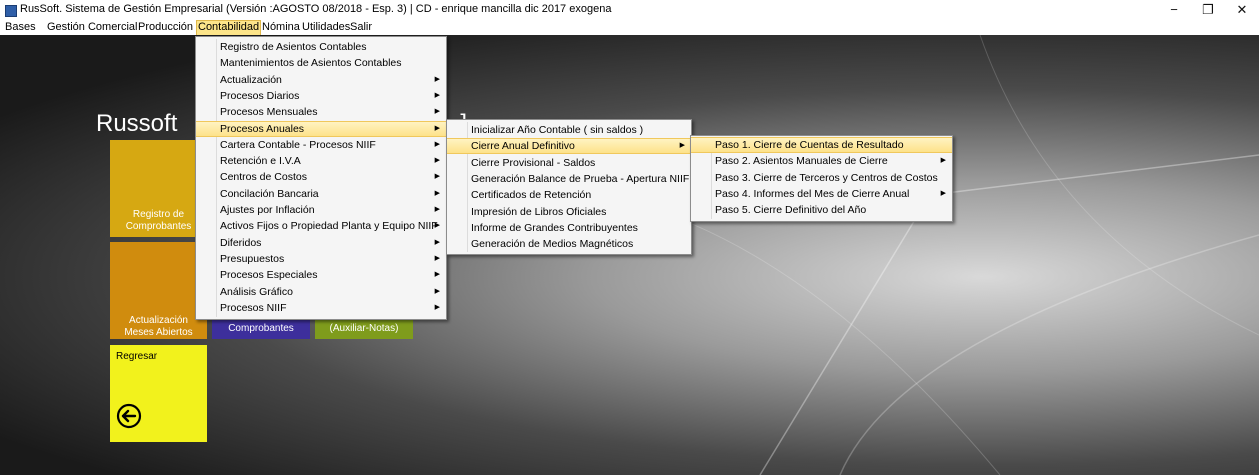  Describe the element at coordinates (229, 28) in the screenshot. I see `menu-contabilidad: Contabilidad` at that location.